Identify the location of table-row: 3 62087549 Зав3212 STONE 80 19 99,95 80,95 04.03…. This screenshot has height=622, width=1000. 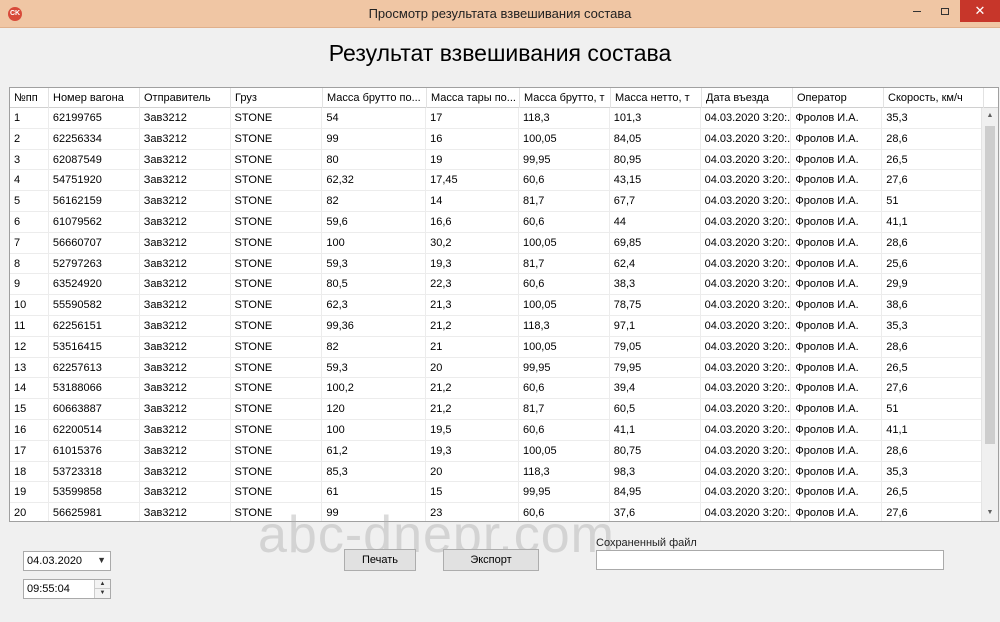
(496, 160).